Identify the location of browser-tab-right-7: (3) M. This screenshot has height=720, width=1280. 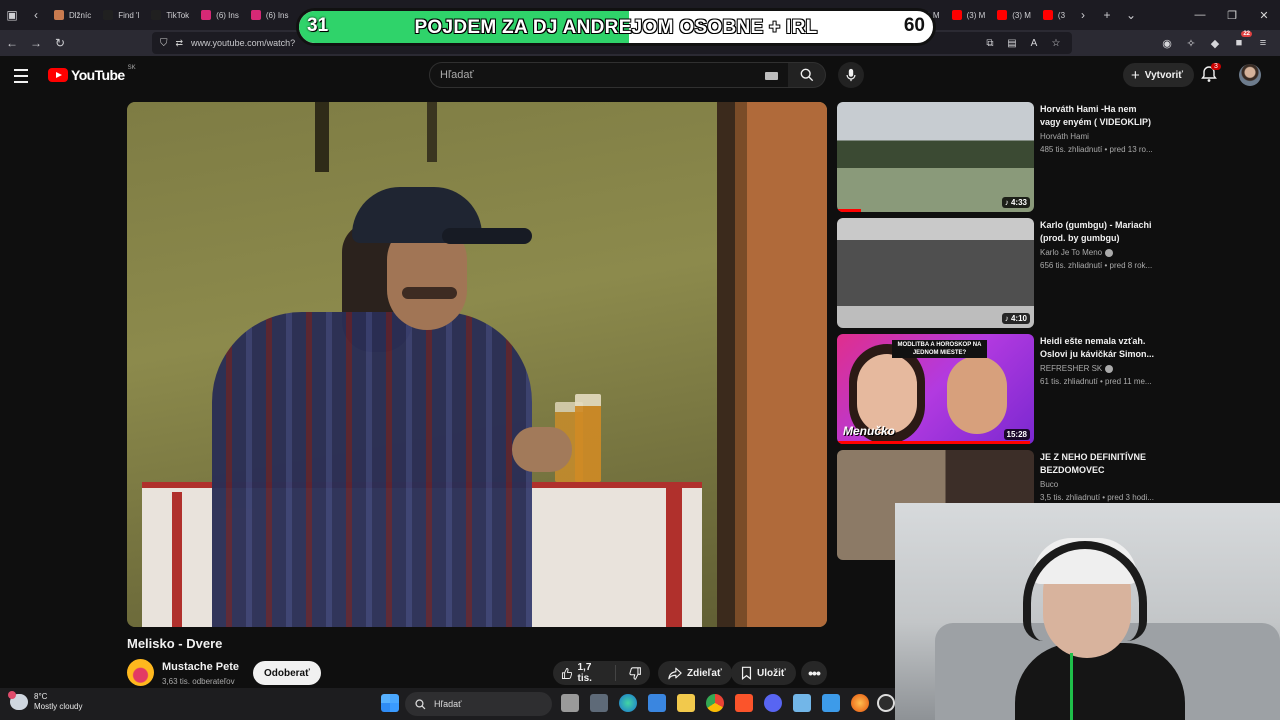
(969, 15).